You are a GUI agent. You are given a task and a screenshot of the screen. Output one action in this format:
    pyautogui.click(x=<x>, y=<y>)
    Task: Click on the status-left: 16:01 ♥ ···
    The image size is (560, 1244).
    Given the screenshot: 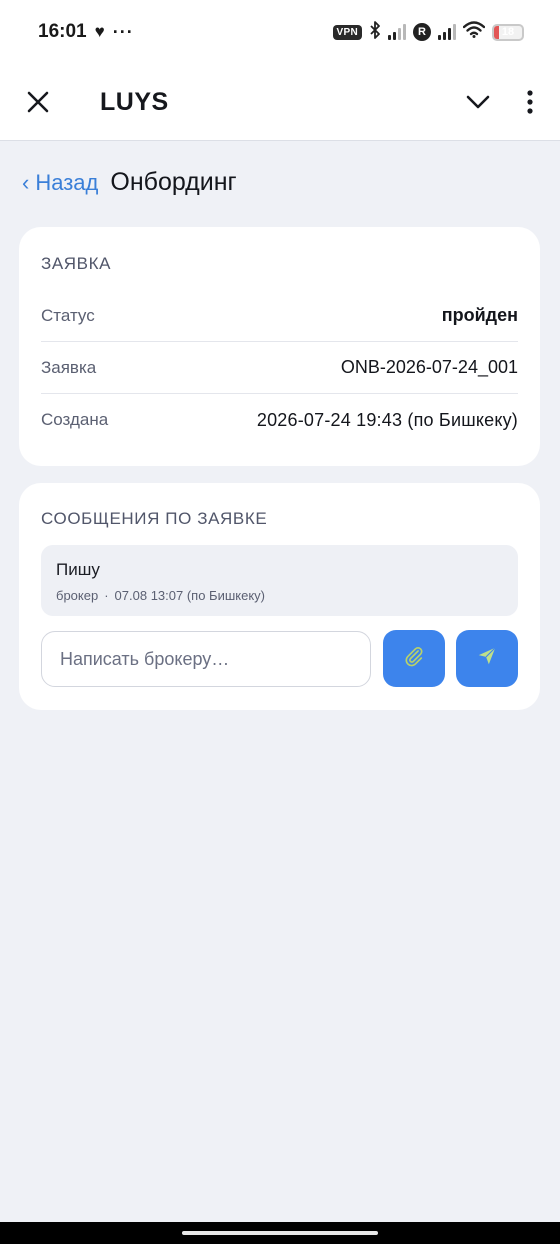 What is the action you would take?
    pyautogui.click(x=86, y=32)
    